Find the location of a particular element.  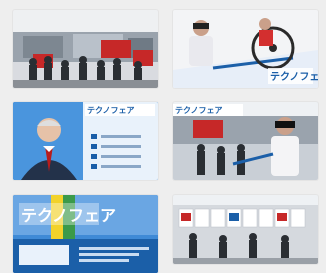

thumbnail-vr-promo: テクノフェア is located at coordinates (245, 49).